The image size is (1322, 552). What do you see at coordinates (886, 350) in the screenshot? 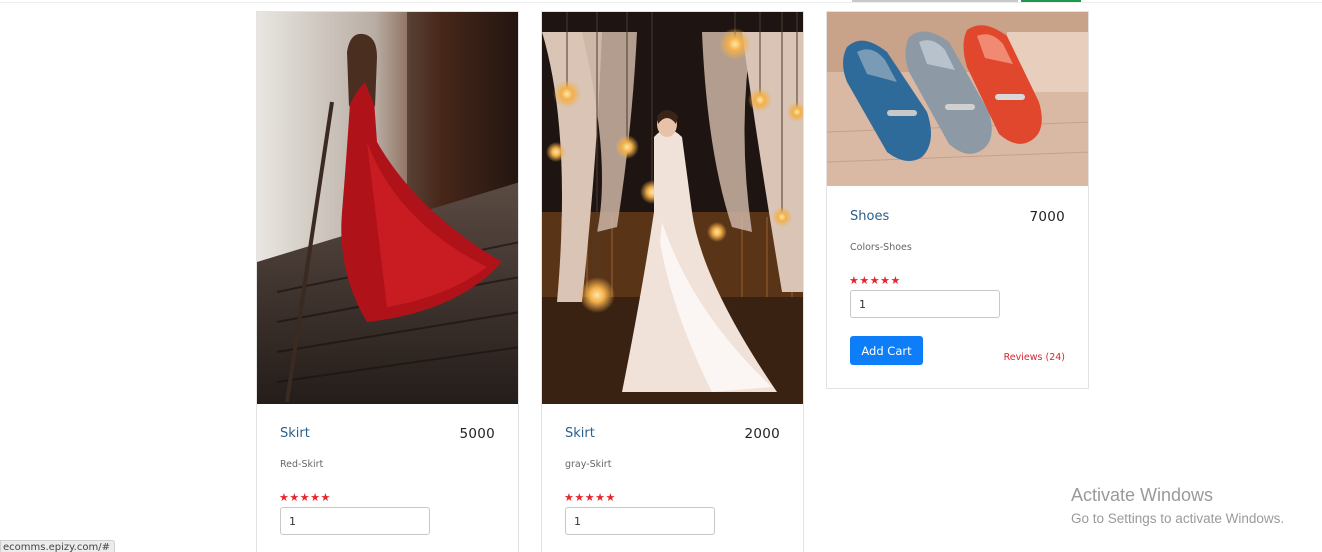
I see `add-cart-button: Add Cart` at bounding box center [886, 350].